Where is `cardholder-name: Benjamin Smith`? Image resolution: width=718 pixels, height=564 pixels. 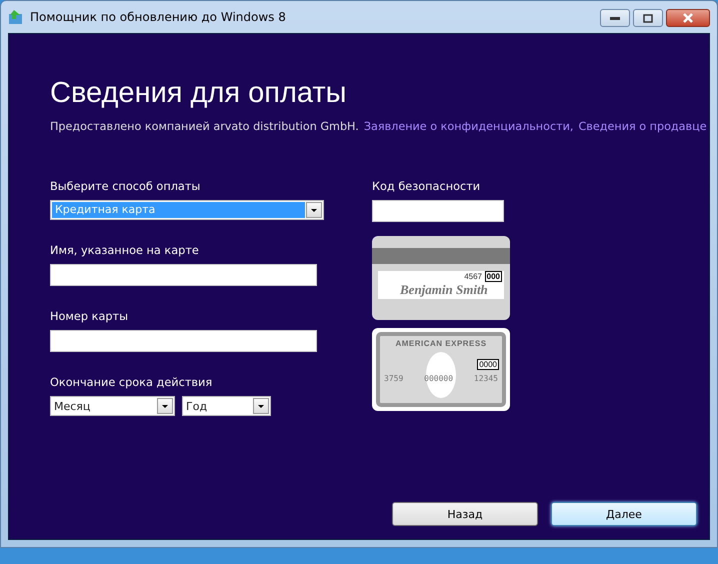
cardholder-name: Benjamin Smith is located at coordinates (444, 290).